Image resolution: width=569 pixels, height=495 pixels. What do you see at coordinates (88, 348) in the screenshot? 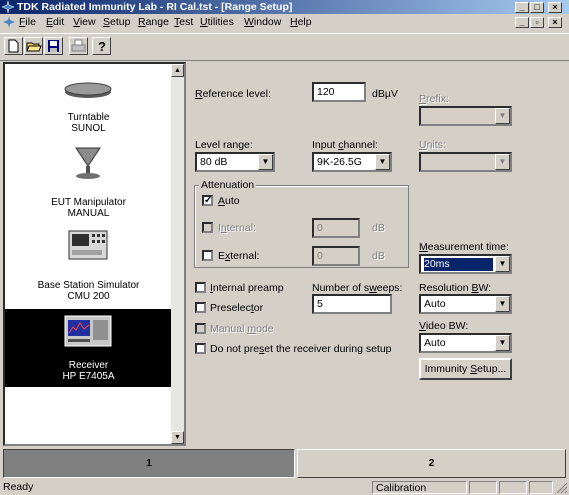
I see `list-item-receiver: Receiver HP E7405A` at bounding box center [88, 348].